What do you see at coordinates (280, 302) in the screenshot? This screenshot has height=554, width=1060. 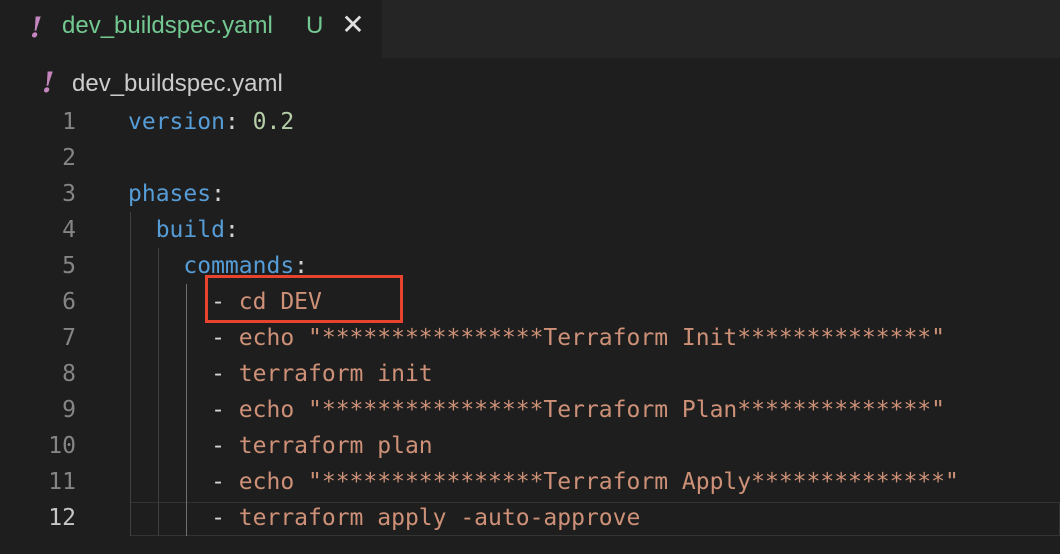 I see `code-token: cd DEV` at bounding box center [280, 302].